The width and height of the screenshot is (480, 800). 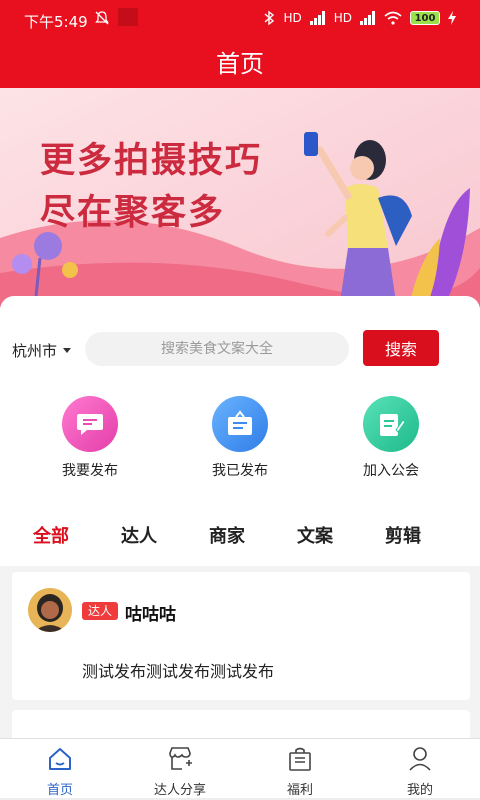 What do you see at coordinates (425, 18) in the screenshot?
I see `battery-indicator: 100` at bounding box center [425, 18].